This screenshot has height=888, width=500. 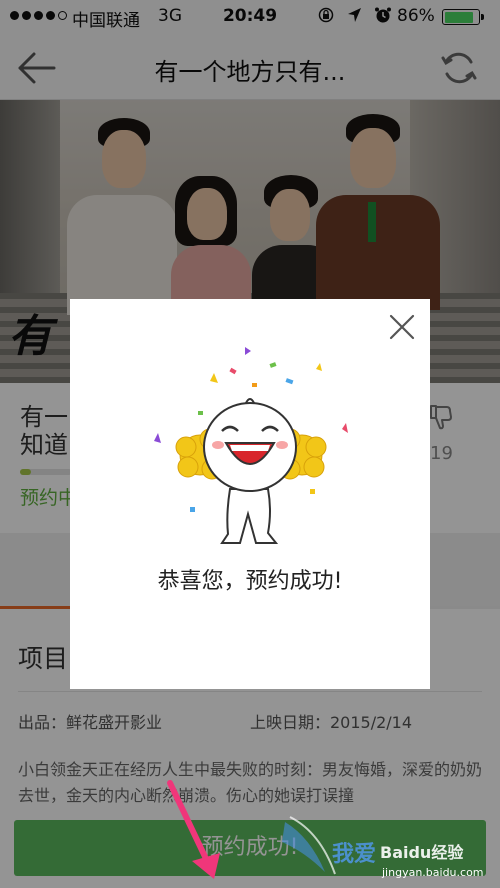 I want to click on close-icon, so click(x=402, y=327).